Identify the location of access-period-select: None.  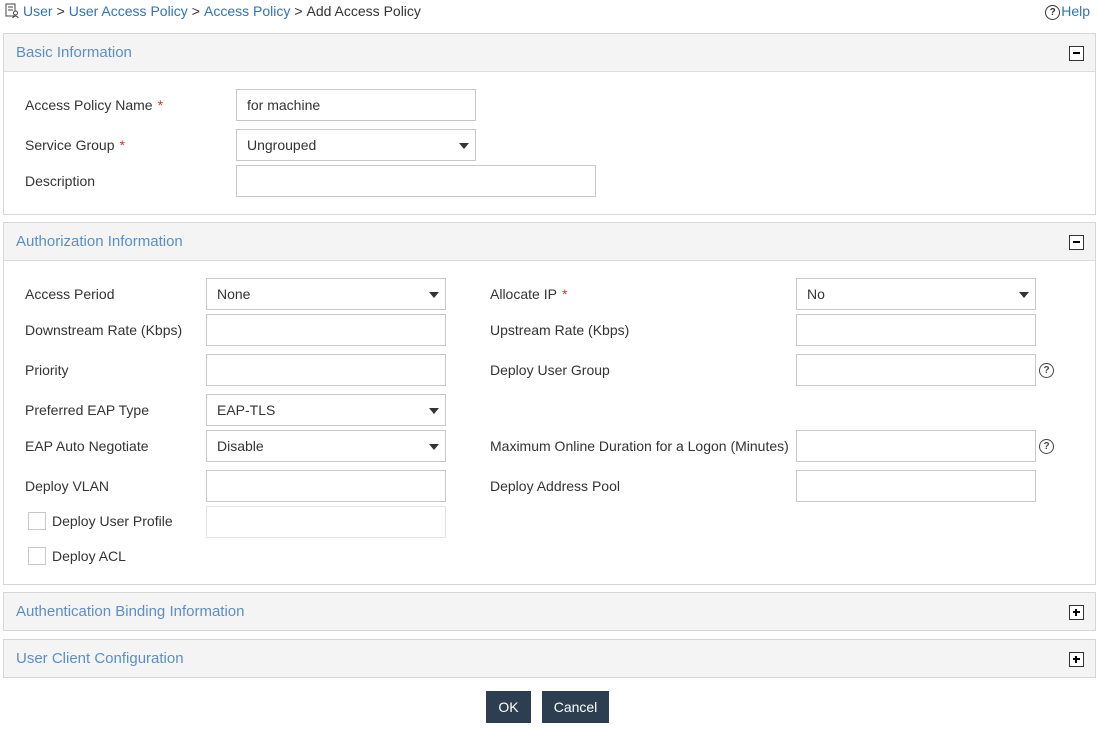
(326, 294).